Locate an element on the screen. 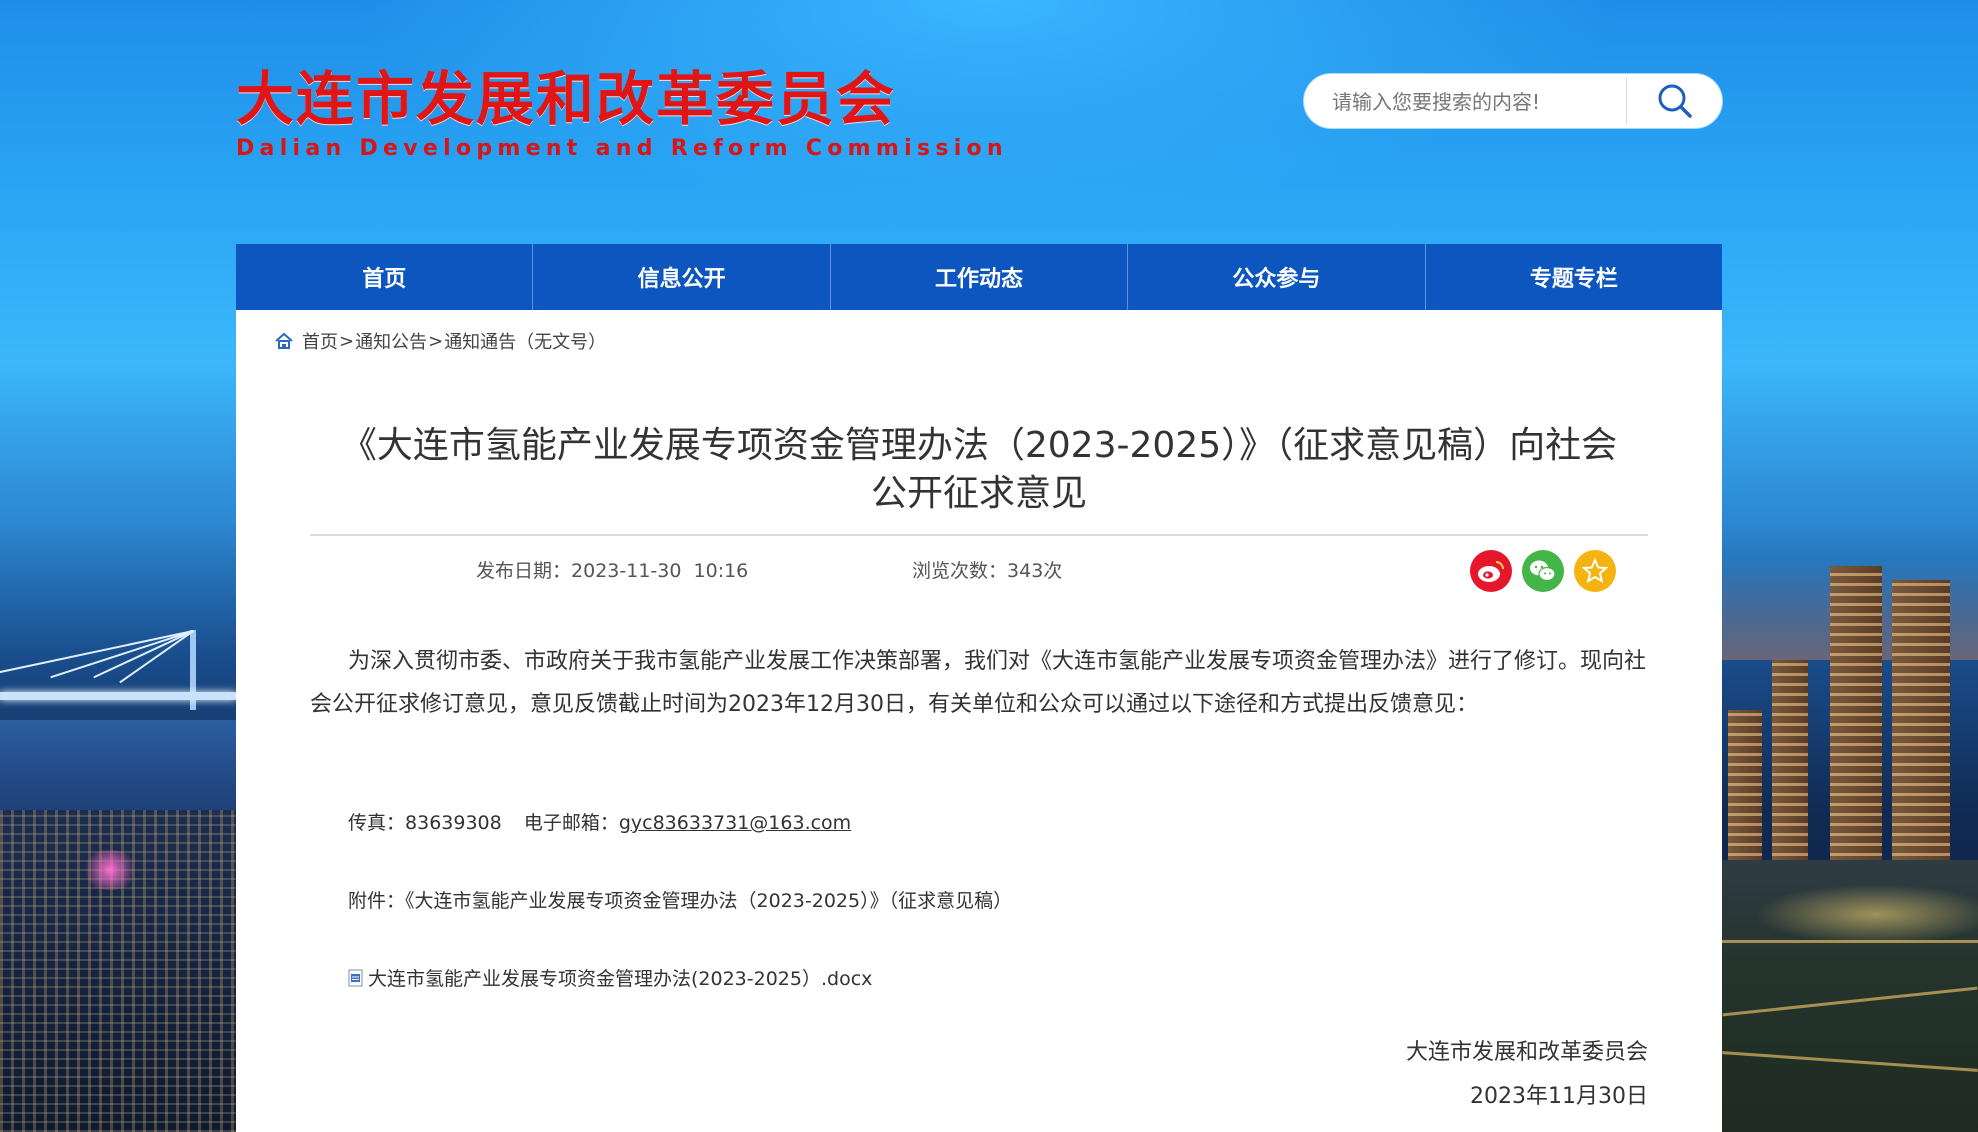 The height and width of the screenshot is (1132, 1978). attachment-line: 附件：《大连市氢能产业发展专项资金管理办法（2023-2025）》（征求意见稿） is located at coordinates (680, 899).